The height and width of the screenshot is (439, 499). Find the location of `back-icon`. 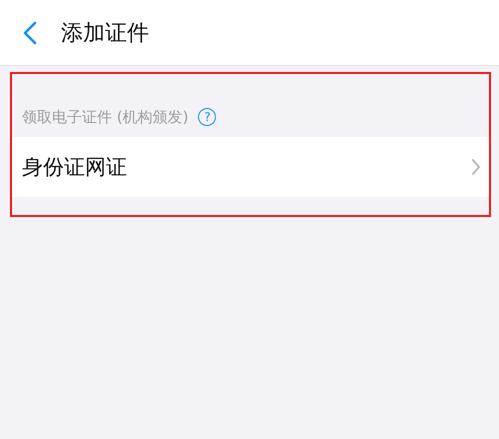

back-icon is located at coordinates (30, 32).